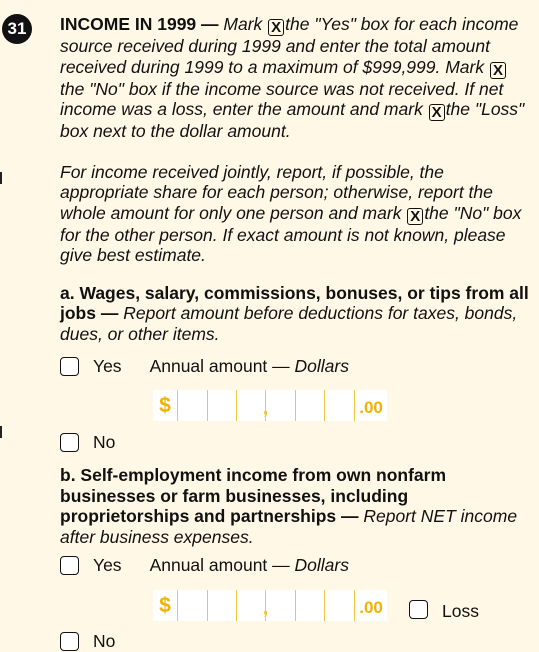 This screenshot has height=652, width=539. What do you see at coordinates (107, 565) in the screenshot?
I see `section-b-yes-label: Yes` at bounding box center [107, 565].